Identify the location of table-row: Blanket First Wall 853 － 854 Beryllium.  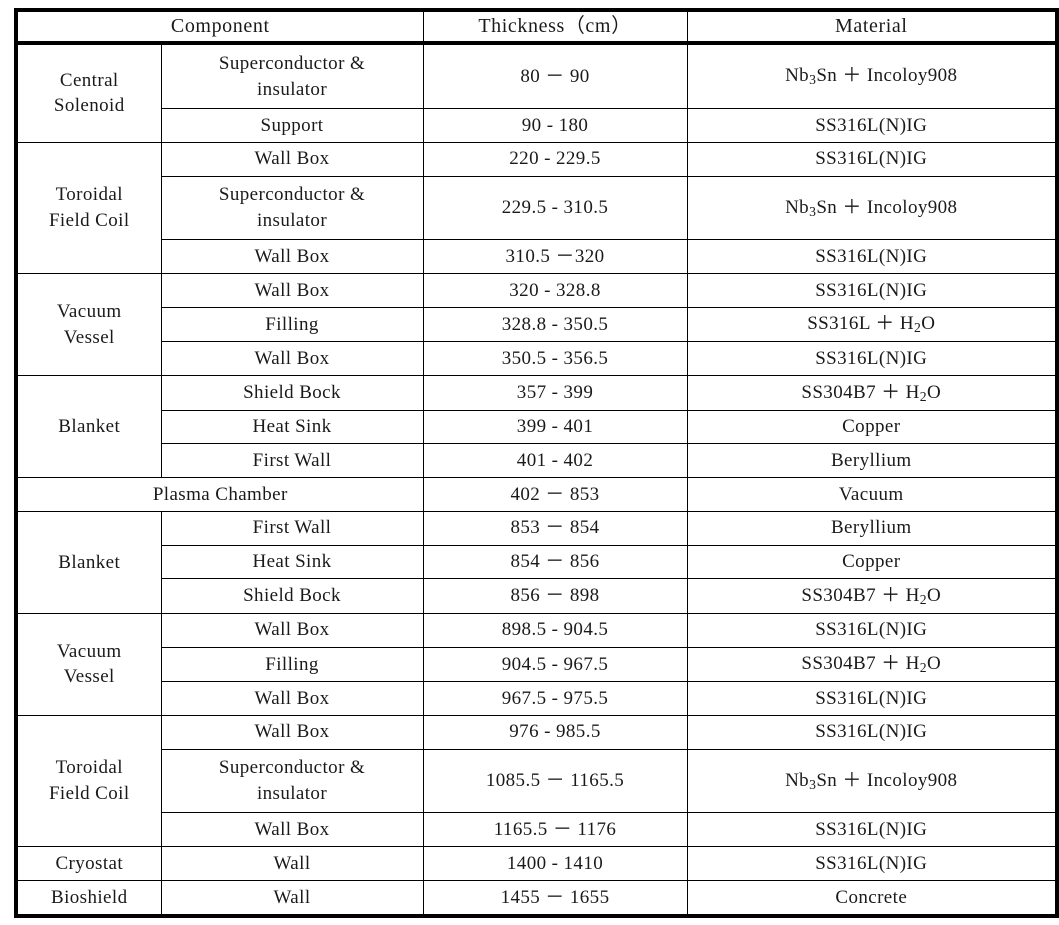
(536, 562).